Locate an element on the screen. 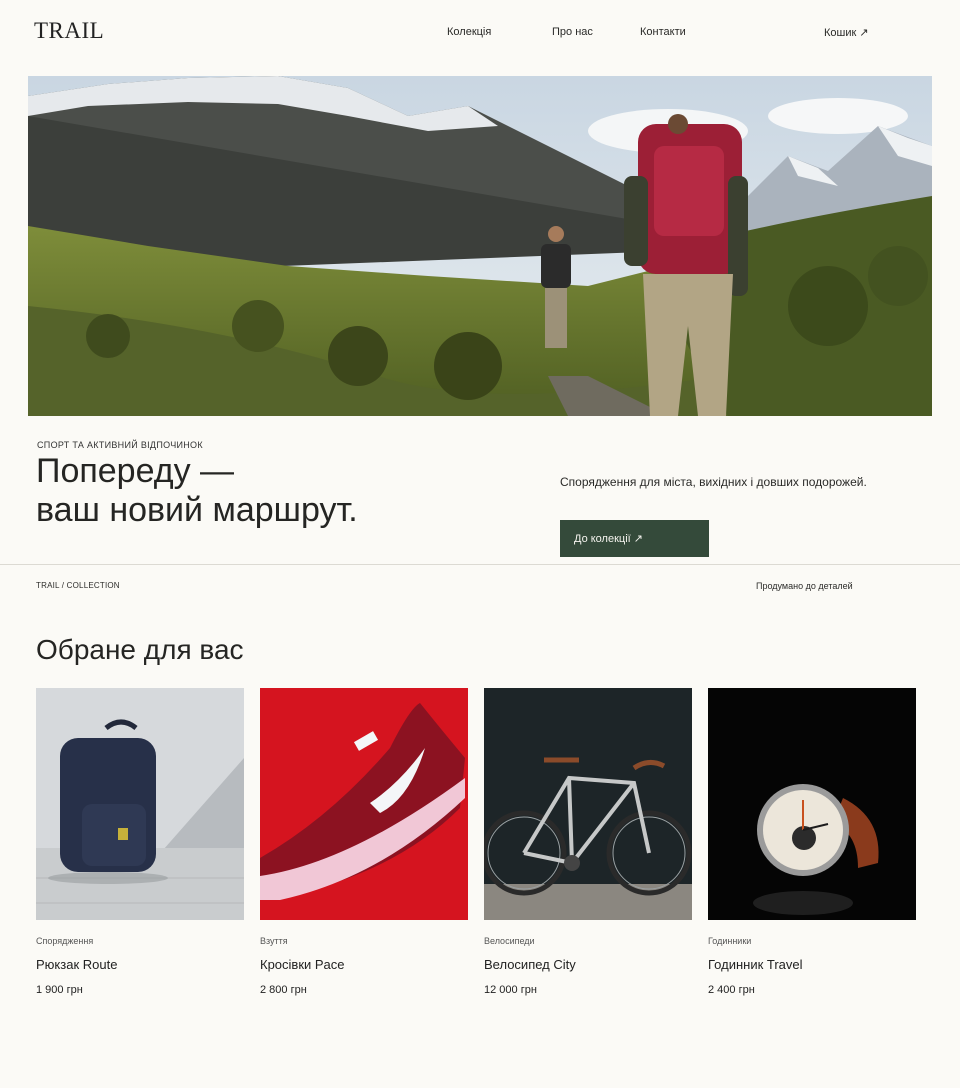 The image size is (960, 1088). product-price: 2 400 грн is located at coordinates (731, 990).